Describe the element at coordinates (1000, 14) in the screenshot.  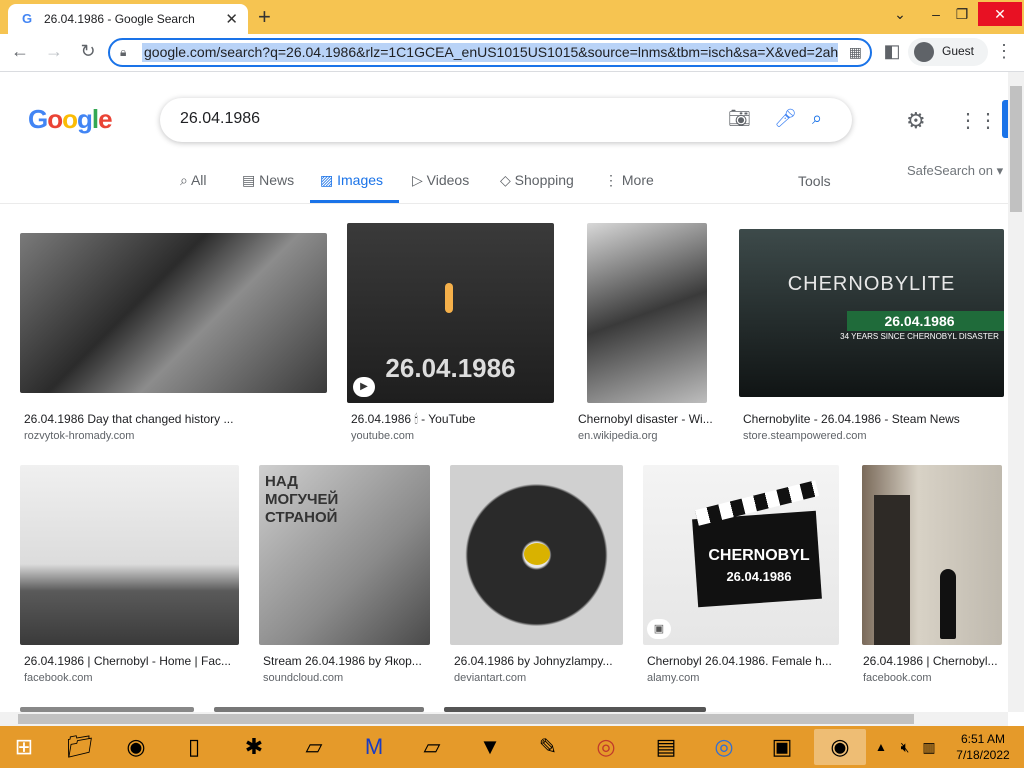
I see `window-close-button: ✕` at that location.